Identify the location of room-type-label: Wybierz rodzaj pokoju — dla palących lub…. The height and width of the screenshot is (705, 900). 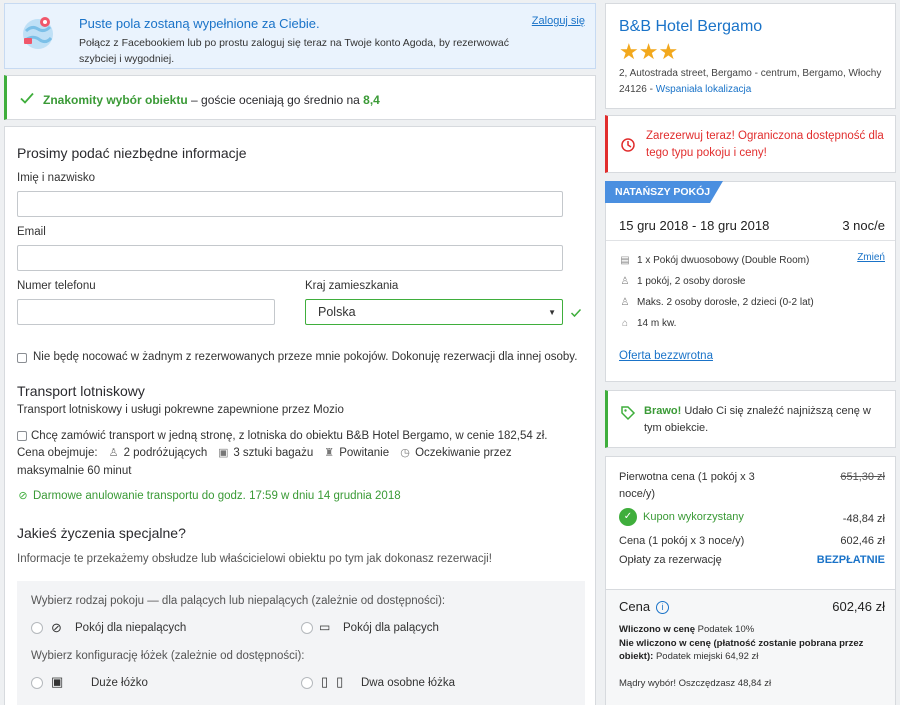
(238, 601).